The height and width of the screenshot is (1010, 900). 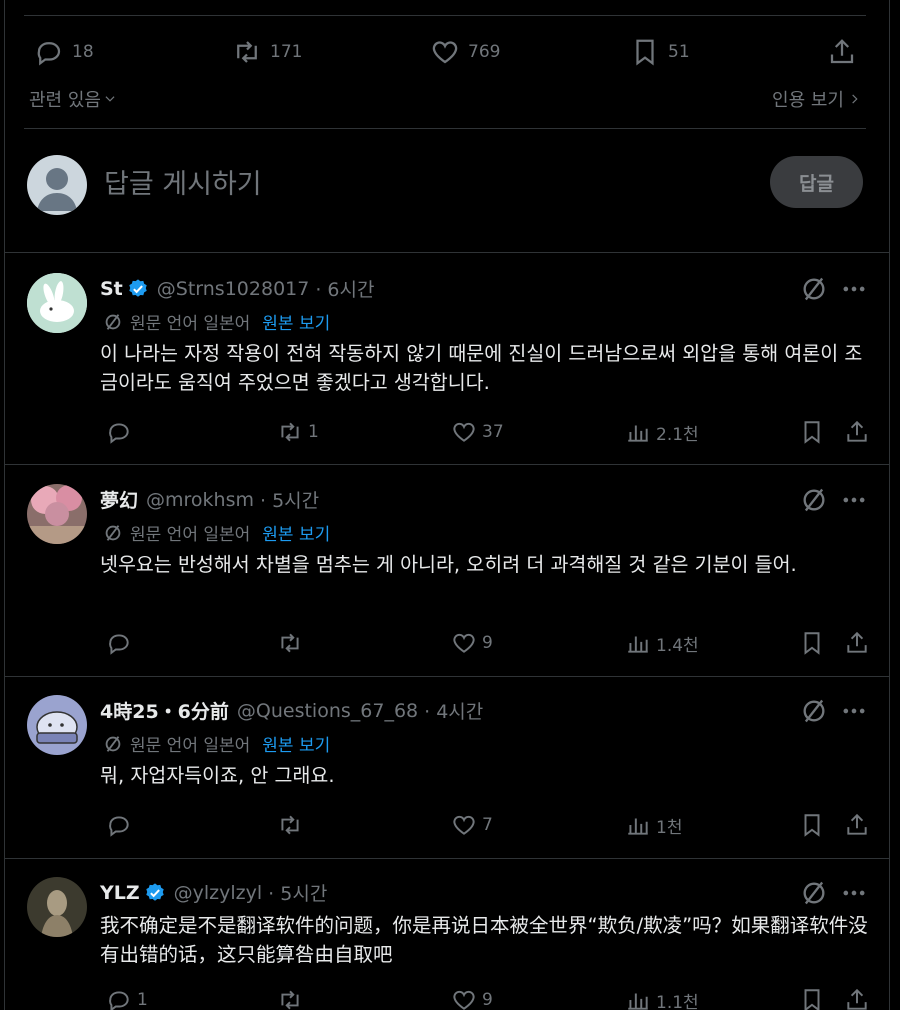 What do you see at coordinates (65, 100) in the screenshot?
I see `related-label: 관련 있음` at bounding box center [65, 100].